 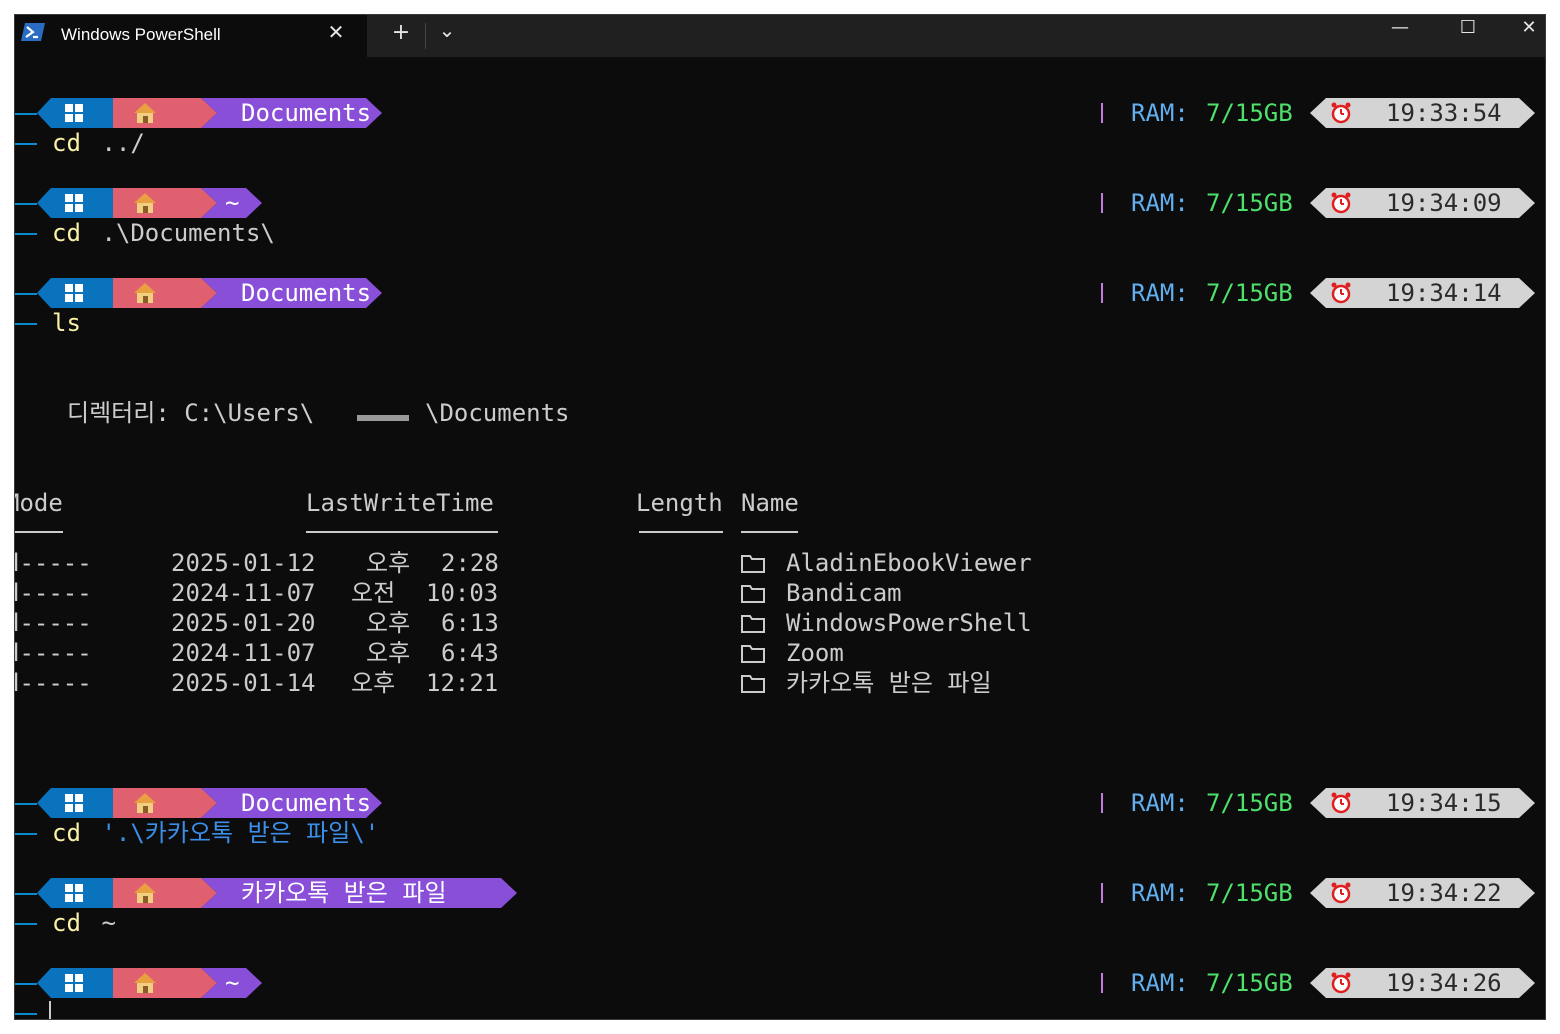 I want to click on header-mode: Mode, so click(x=39, y=503).